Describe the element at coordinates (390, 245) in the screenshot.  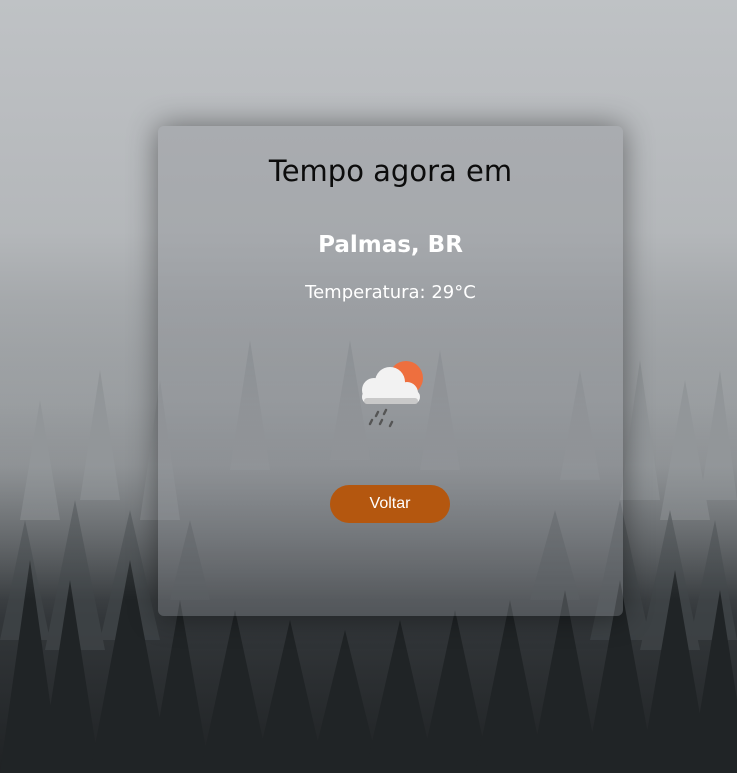
I see `city-name: Palmas, BR` at that location.